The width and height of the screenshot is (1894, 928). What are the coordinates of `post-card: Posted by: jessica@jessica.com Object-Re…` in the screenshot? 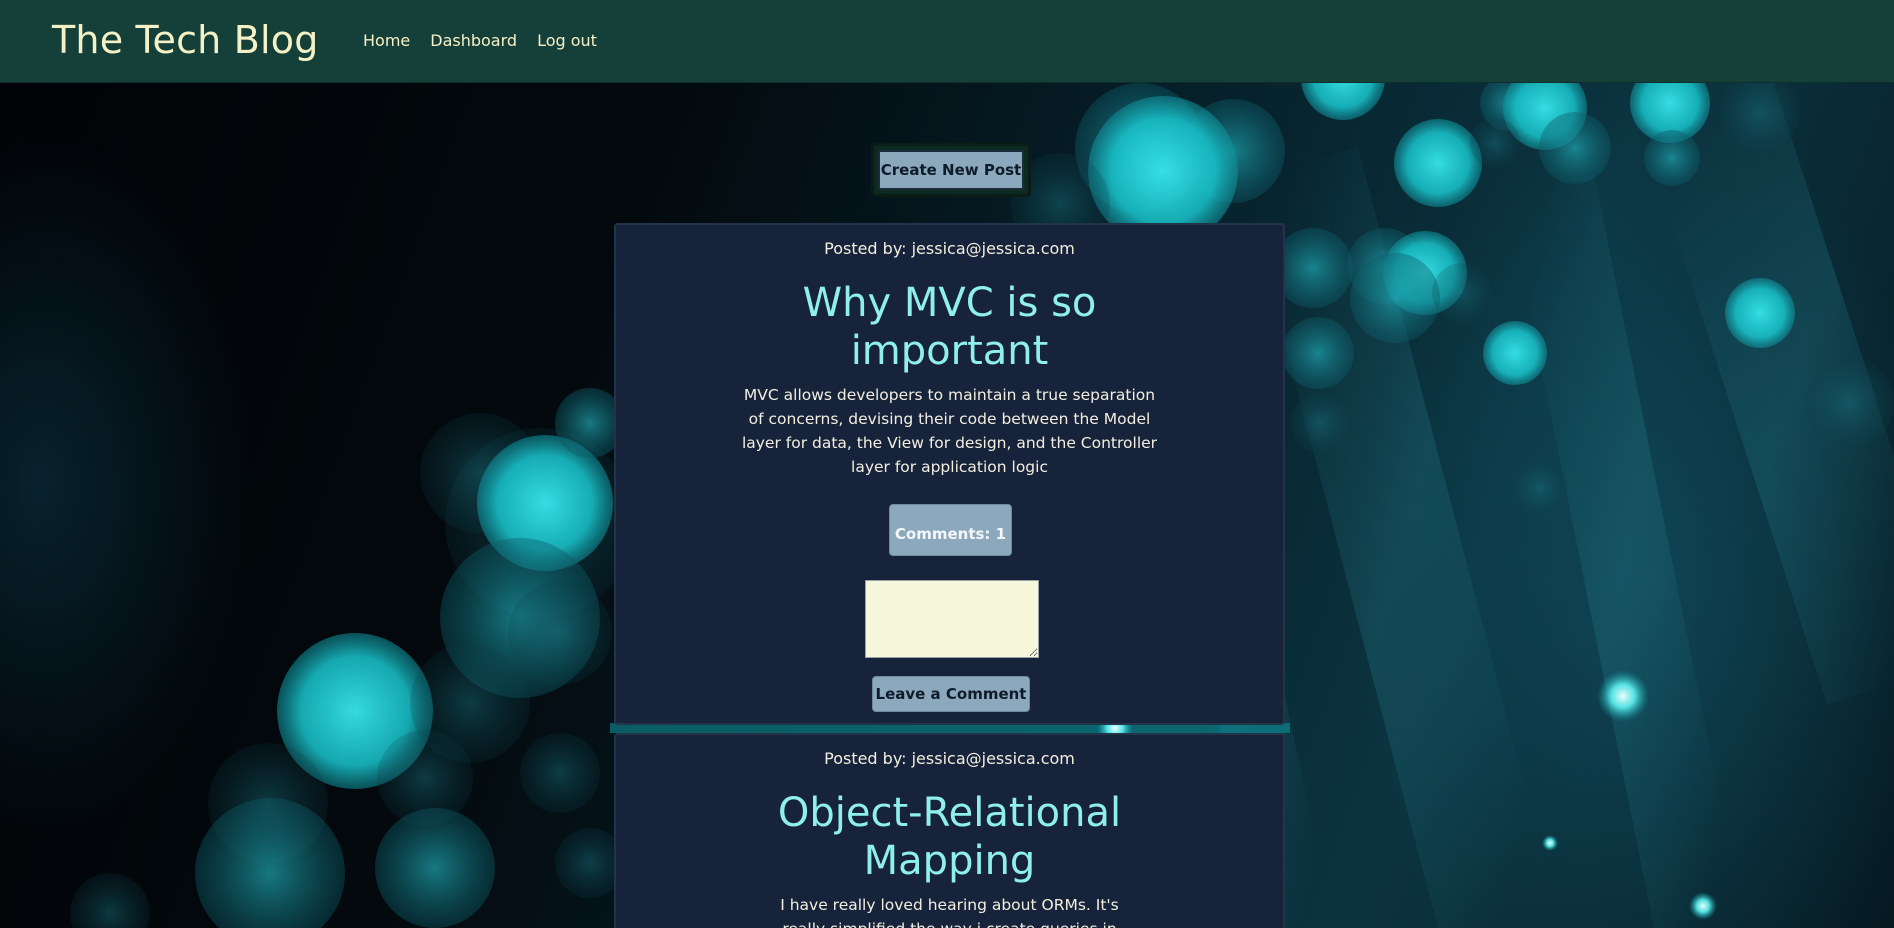 It's located at (949, 830).